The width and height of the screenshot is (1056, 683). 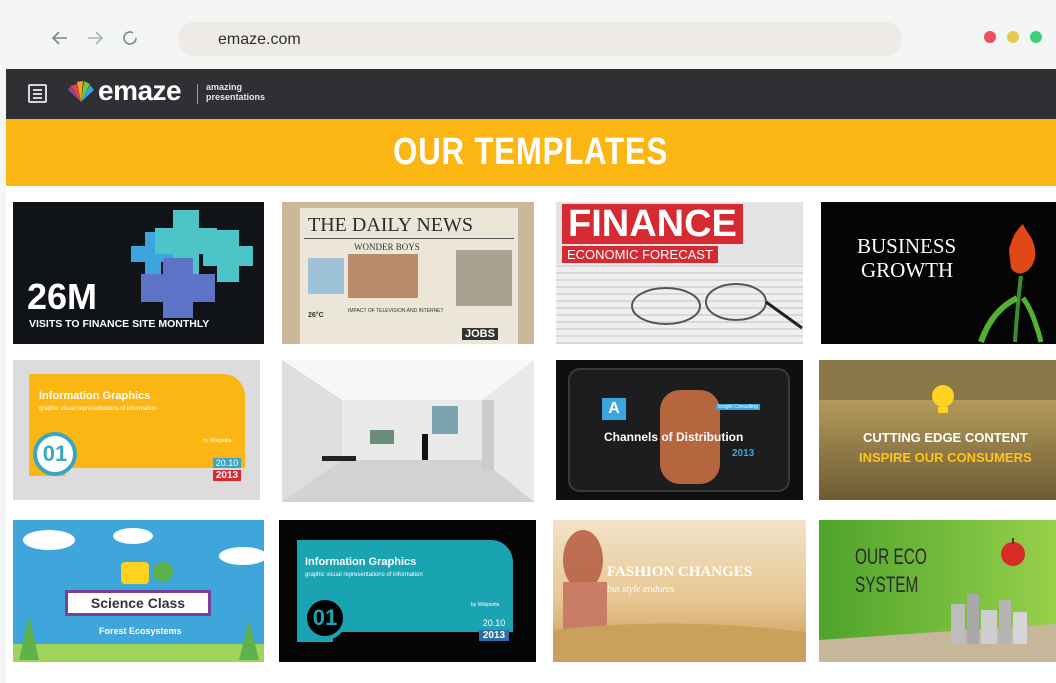 What do you see at coordinates (494, 635) in the screenshot?
I see `date-badge-bottom-teal: 2013` at bounding box center [494, 635].